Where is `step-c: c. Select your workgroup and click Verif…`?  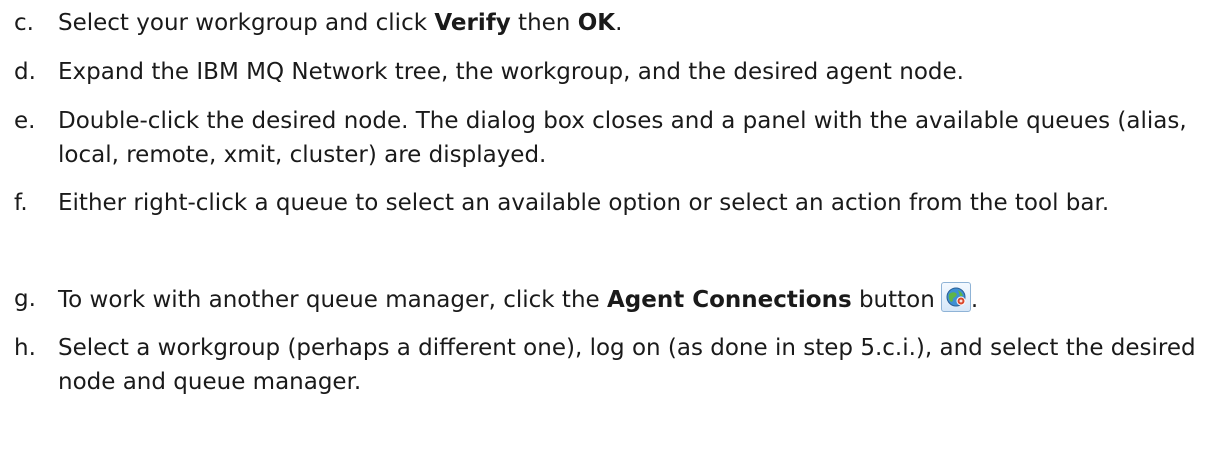
step-c: c. Select your workgroup and click Verif… is located at coordinates (607, 23).